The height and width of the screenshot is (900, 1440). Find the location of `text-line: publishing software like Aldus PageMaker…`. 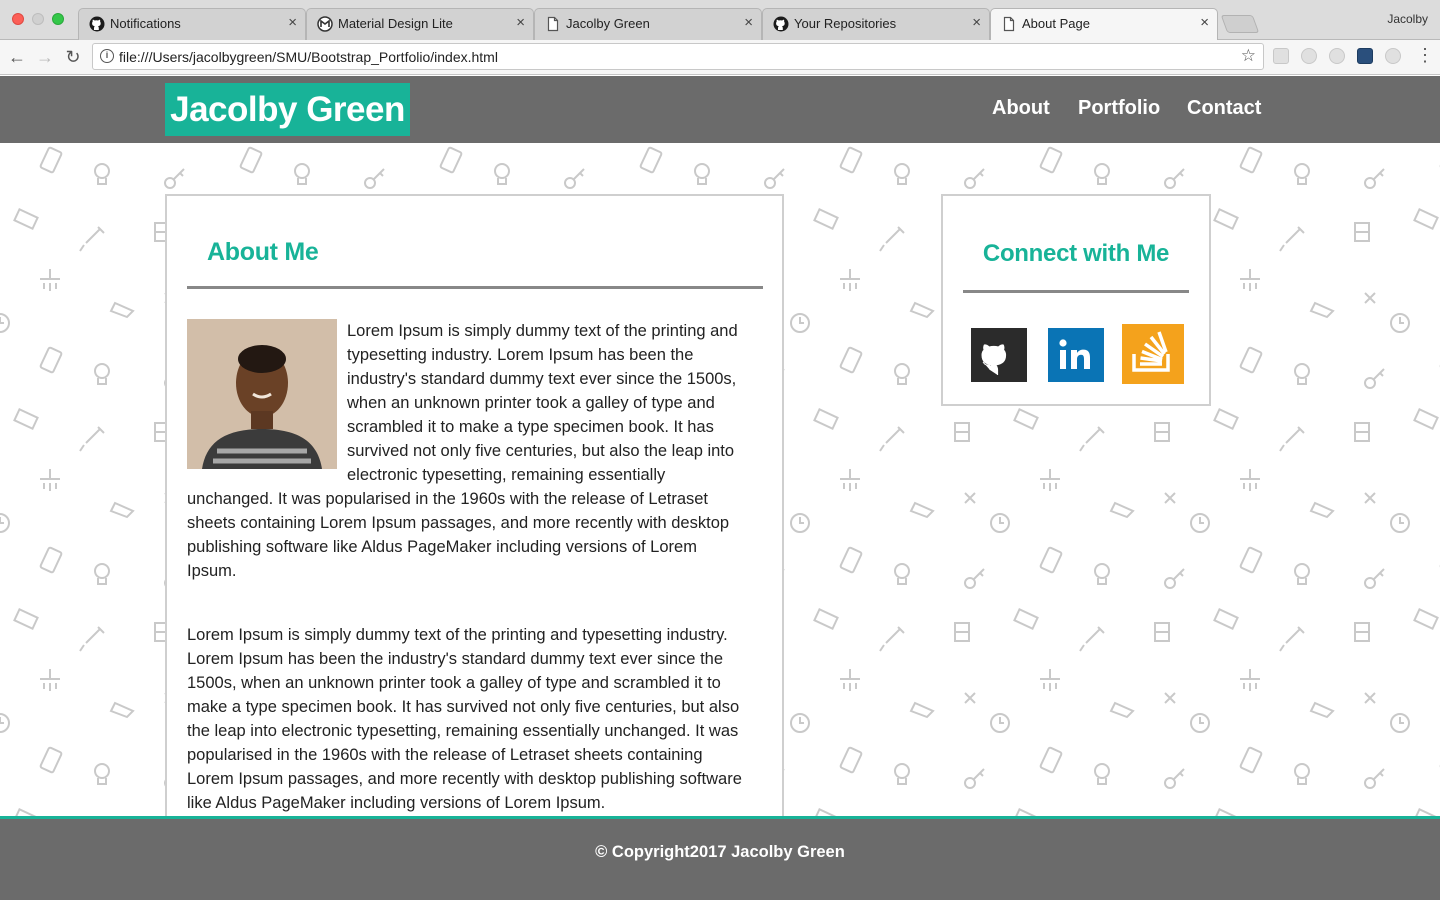

text-line: publishing software like Aldus PageMaker… is located at coordinates (442, 547).